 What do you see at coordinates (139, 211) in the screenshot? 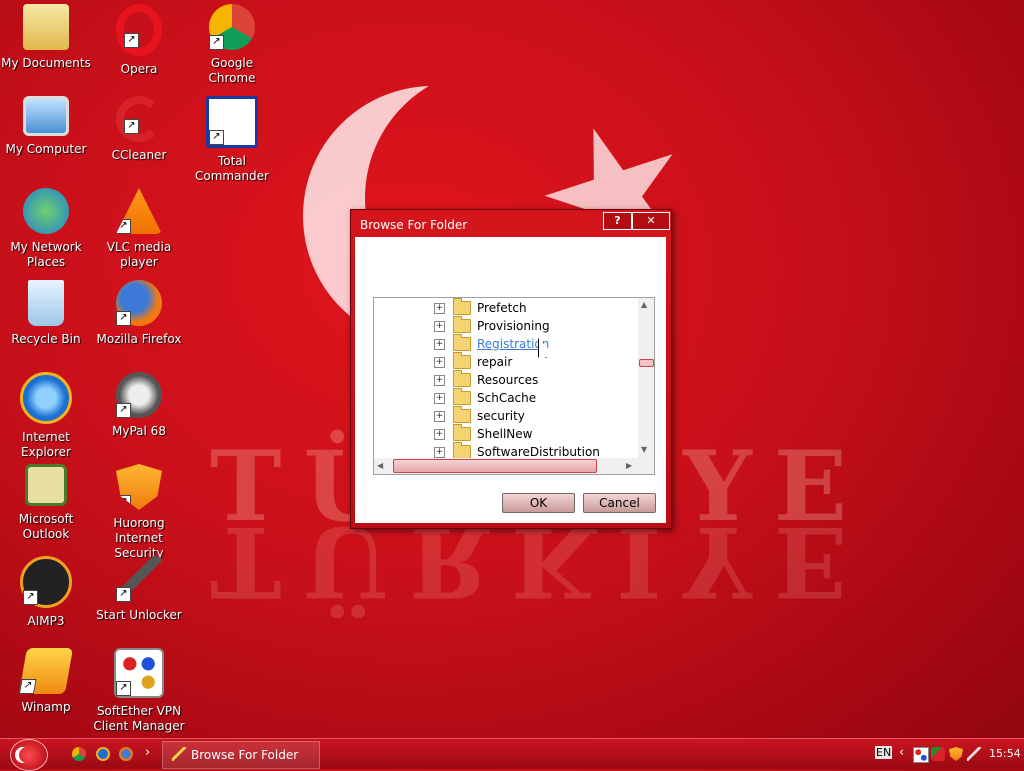
I see `vlc-cone-icon: ↗` at bounding box center [139, 211].